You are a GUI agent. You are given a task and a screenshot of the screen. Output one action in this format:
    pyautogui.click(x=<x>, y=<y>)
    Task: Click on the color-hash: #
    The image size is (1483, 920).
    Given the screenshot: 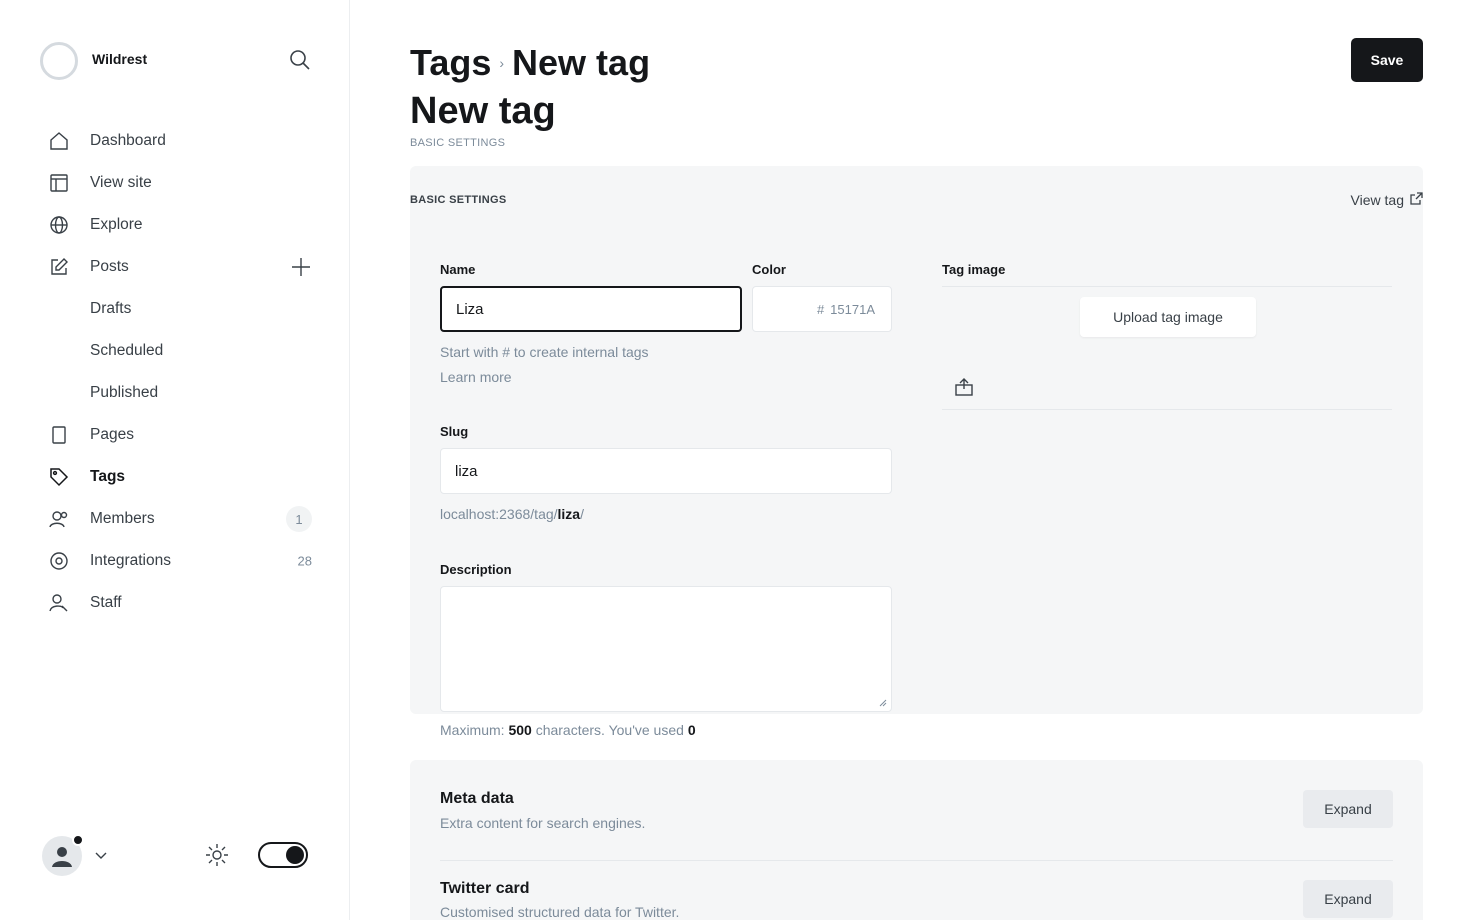 What is the action you would take?
    pyautogui.click(x=820, y=309)
    